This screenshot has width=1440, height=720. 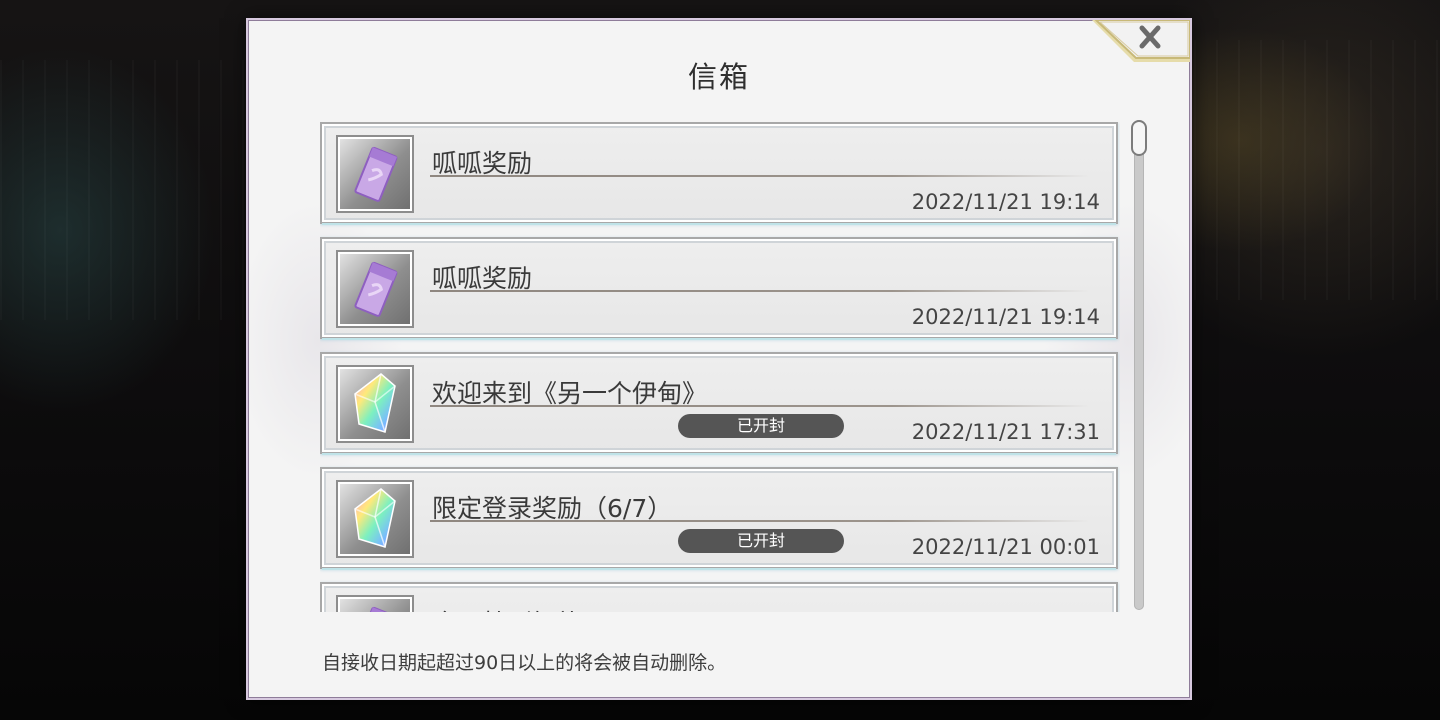 I want to click on close-x-icon, so click(x=1141, y=41).